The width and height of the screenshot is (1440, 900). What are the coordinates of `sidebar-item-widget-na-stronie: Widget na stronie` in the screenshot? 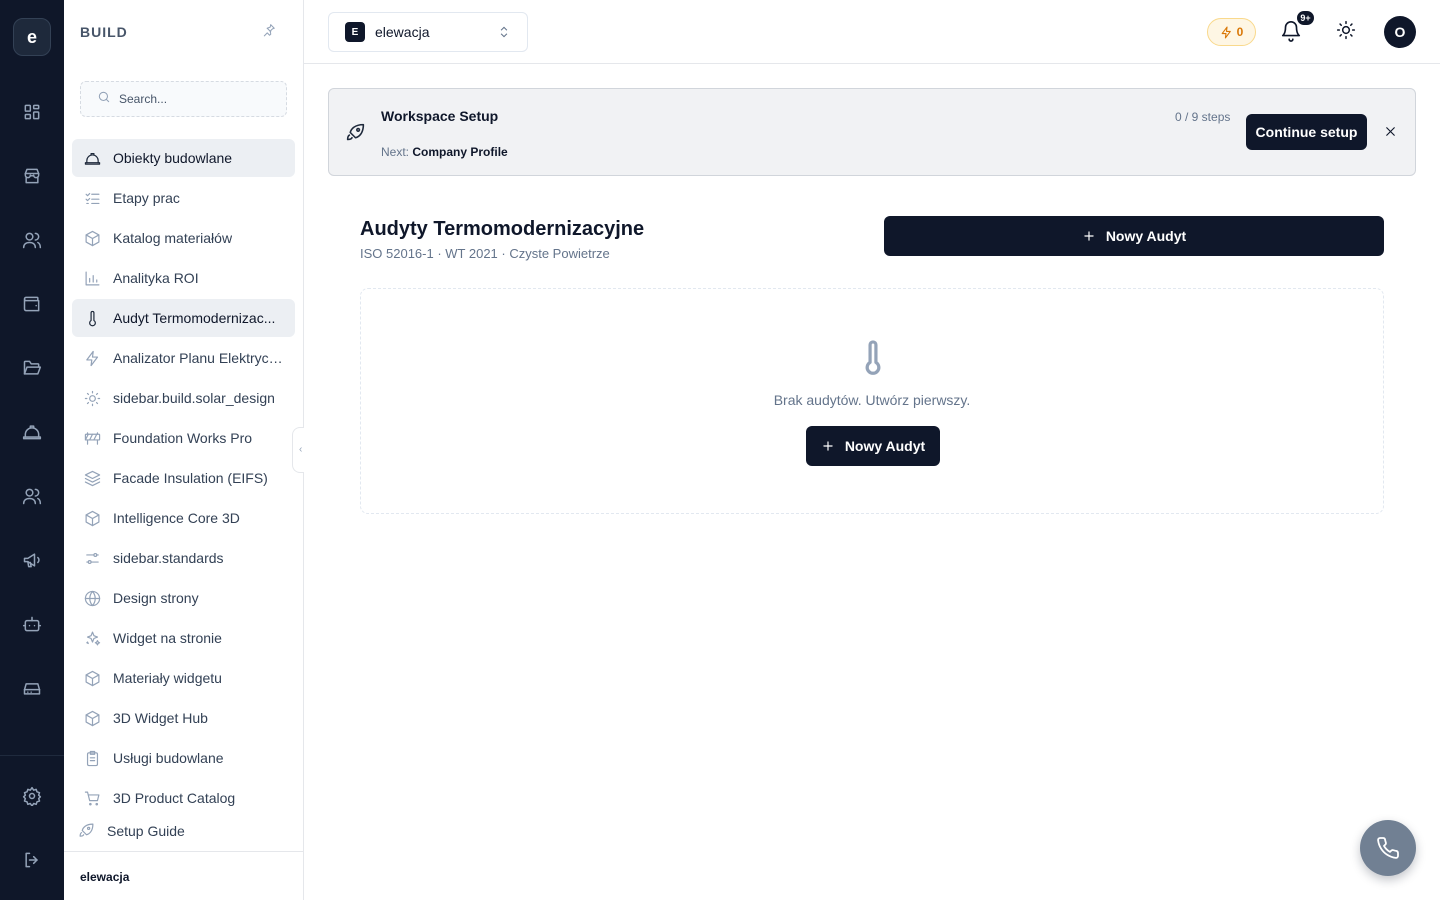 It's located at (183, 638).